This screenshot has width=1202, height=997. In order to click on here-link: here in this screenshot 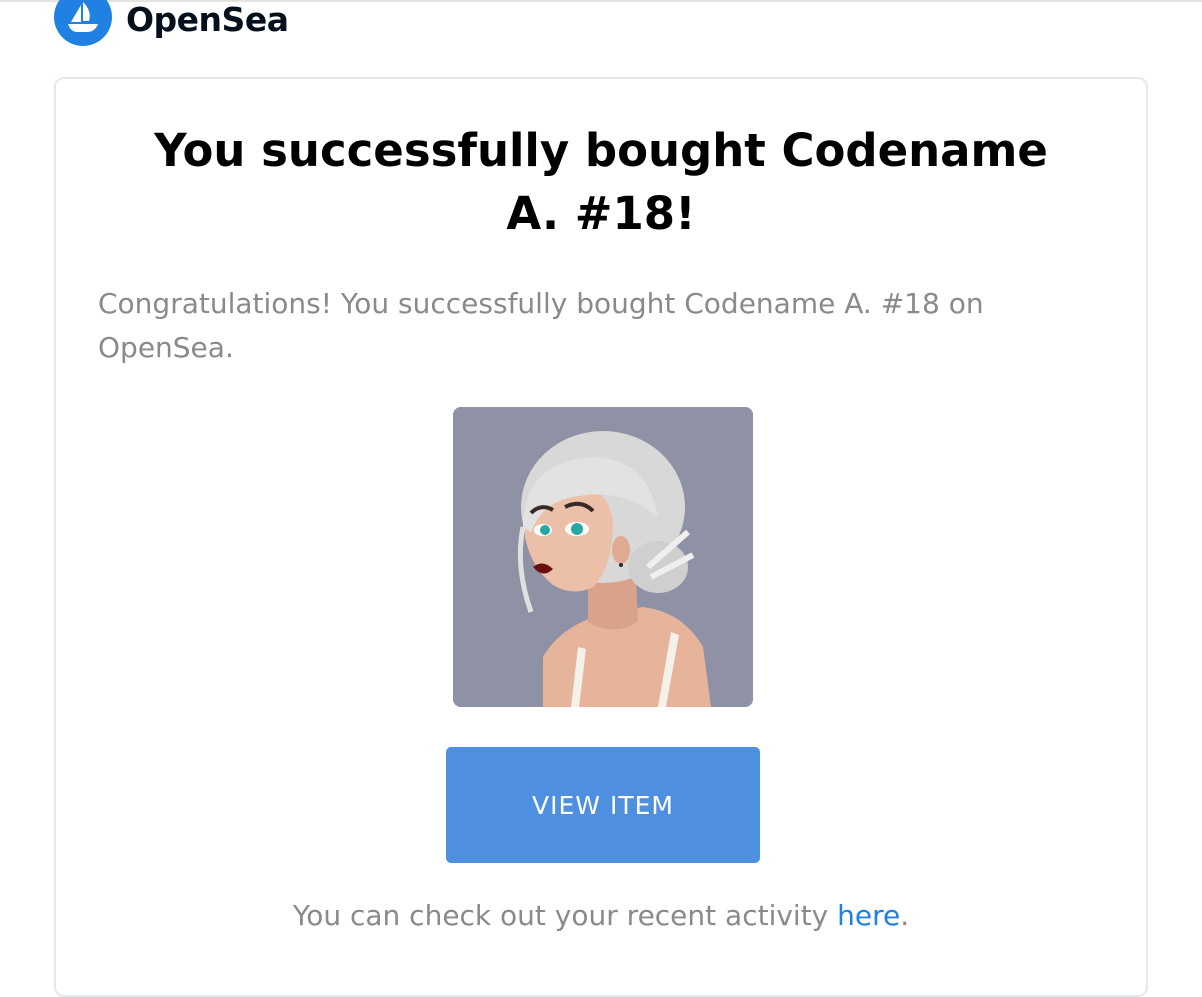, I will do `click(868, 915)`.